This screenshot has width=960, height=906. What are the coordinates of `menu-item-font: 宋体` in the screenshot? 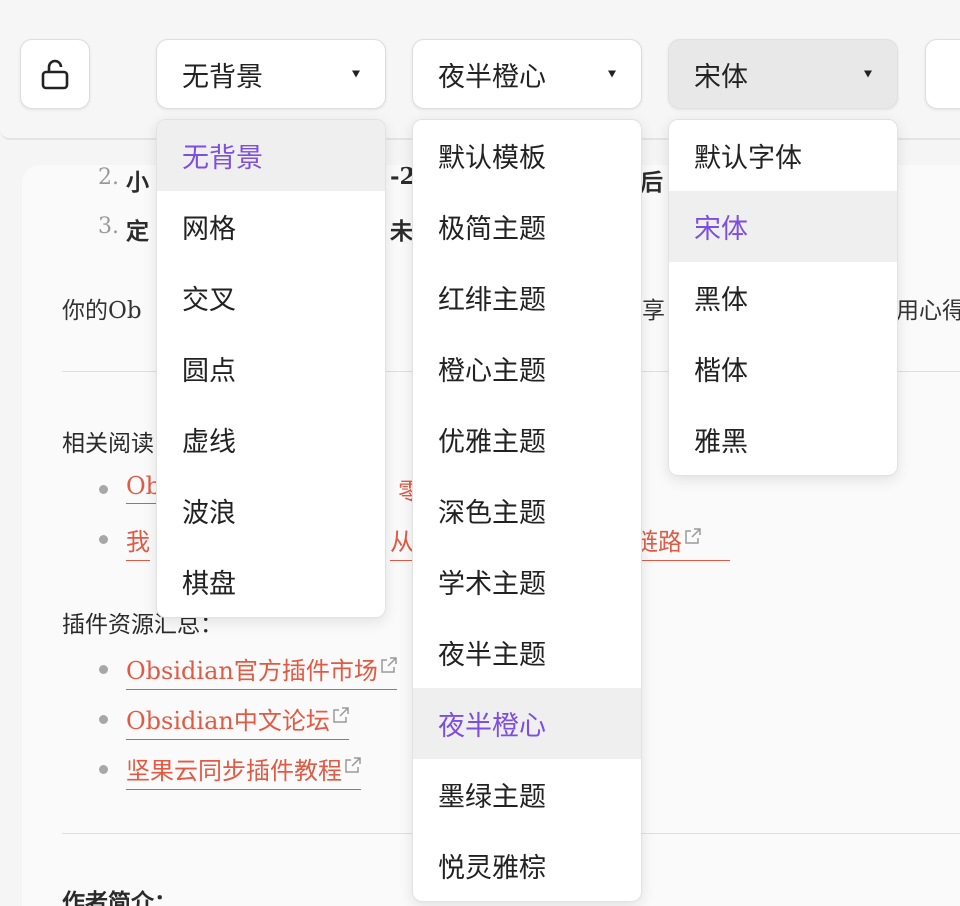 It's located at (783, 226).